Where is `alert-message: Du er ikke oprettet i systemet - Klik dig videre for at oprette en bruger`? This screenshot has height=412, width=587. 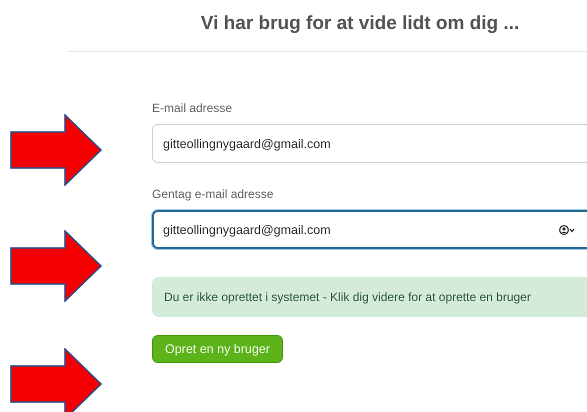
alert-message: Du er ikke oprettet i systemet - Klik dig videre for at oprette en bruger is located at coordinates (369, 297).